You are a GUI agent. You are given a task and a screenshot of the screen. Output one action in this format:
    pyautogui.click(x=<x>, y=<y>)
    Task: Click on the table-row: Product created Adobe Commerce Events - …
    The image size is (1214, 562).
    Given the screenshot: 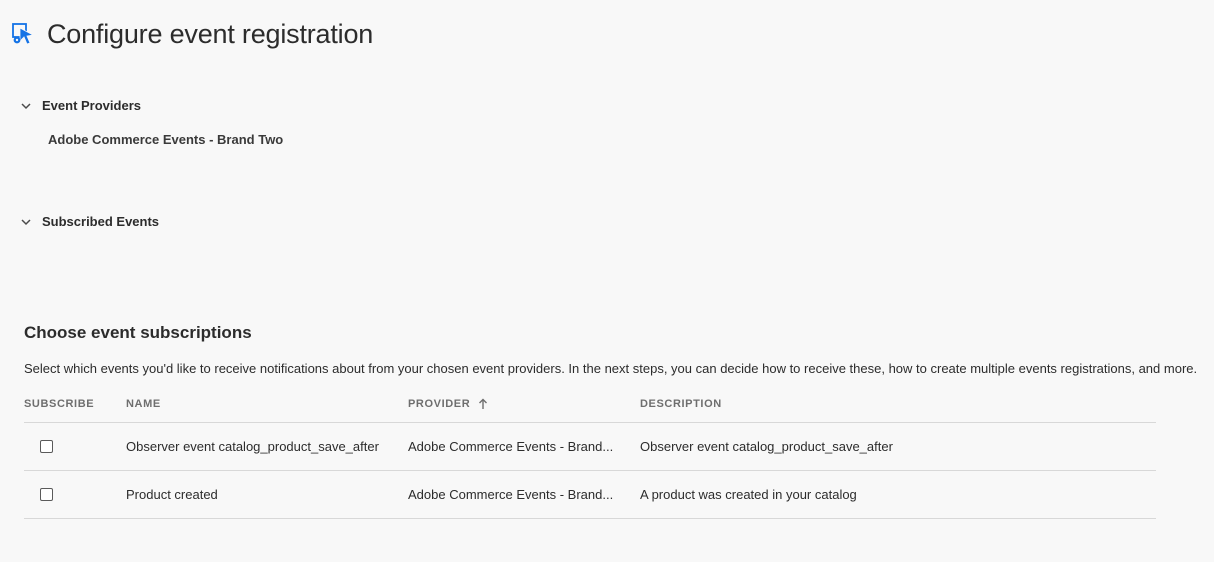 What is the action you would take?
    pyautogui.click(x=590, y=495)
    